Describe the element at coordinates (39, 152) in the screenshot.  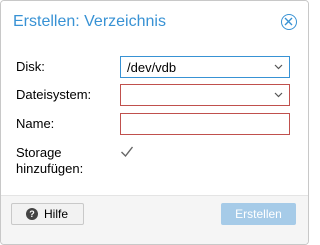
I see `storage-label-line1: Storage` at that location.